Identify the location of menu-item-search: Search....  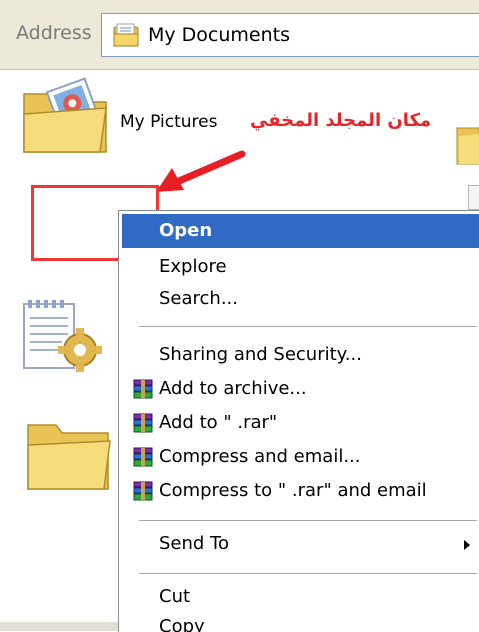
(300, 299).